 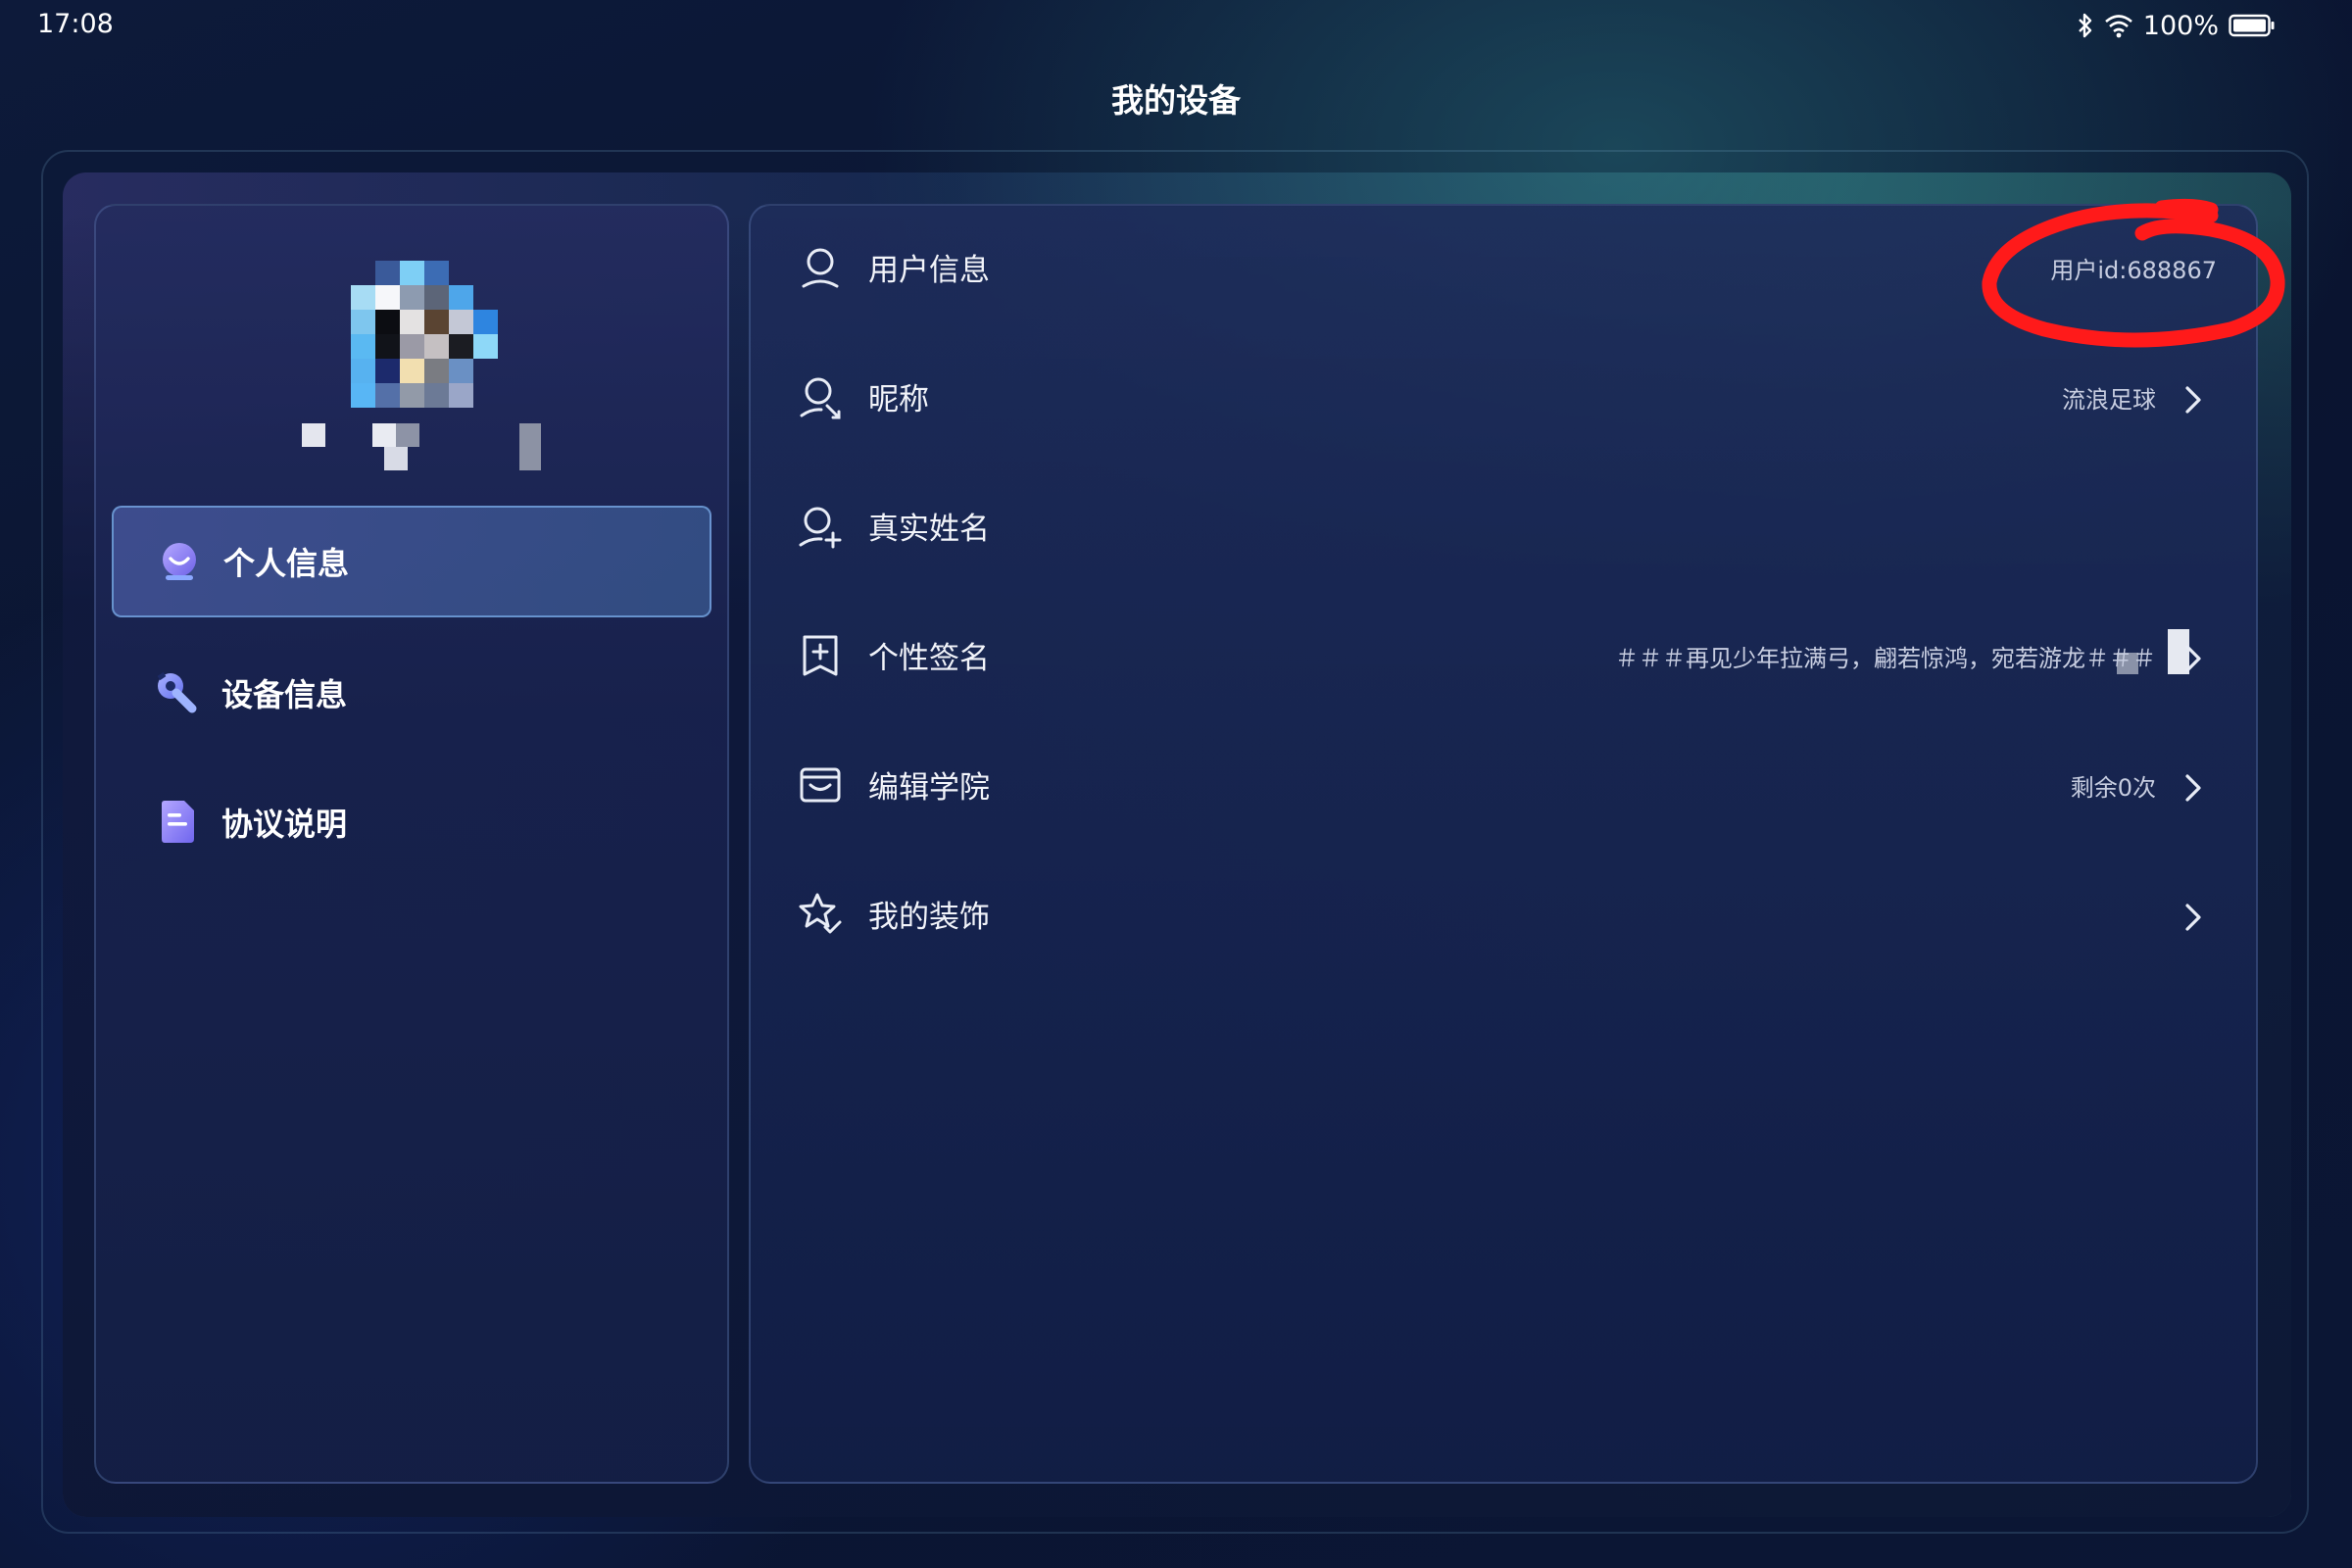 I want to click on sidebar-item-personal-info: 个人信息, so click(x=411, y=561).